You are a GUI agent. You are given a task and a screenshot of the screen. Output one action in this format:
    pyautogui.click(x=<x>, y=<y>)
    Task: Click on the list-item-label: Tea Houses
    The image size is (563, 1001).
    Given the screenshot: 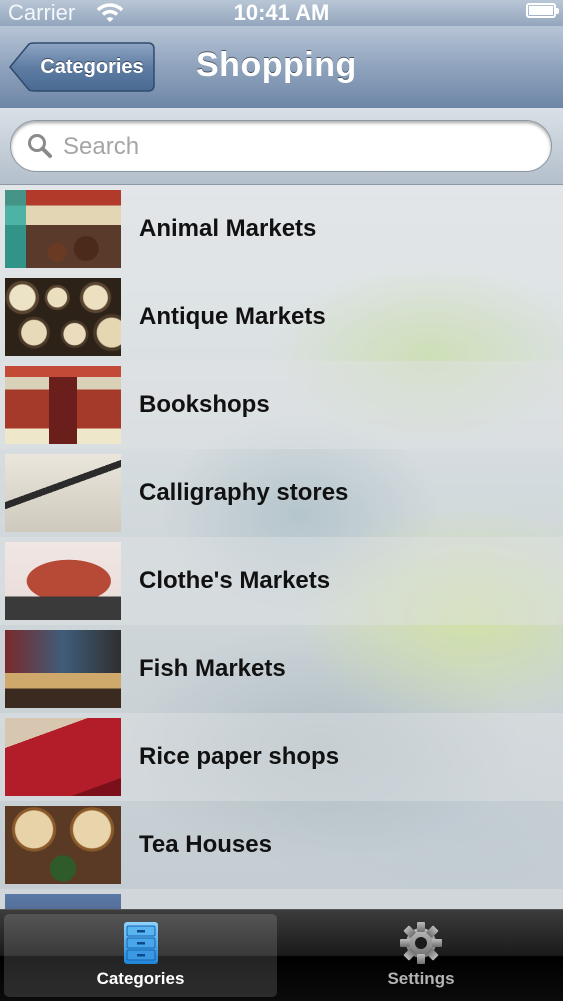 What is the action you would take?
    pyautogui.click(x=205, y=844)
    